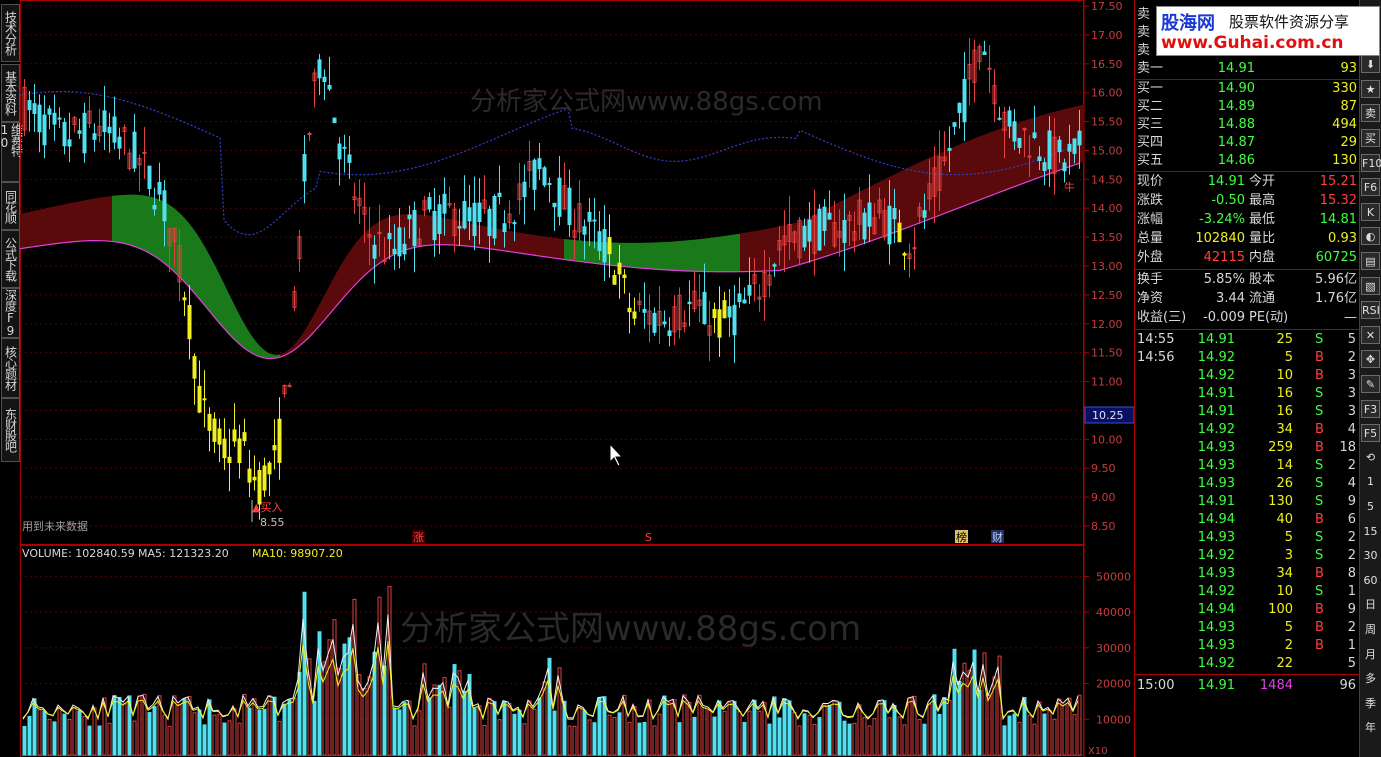 The width and height of the screenshot is (1381, 757). I want to click on buy-row: 买一 14.90 330, so click(1247, 89).